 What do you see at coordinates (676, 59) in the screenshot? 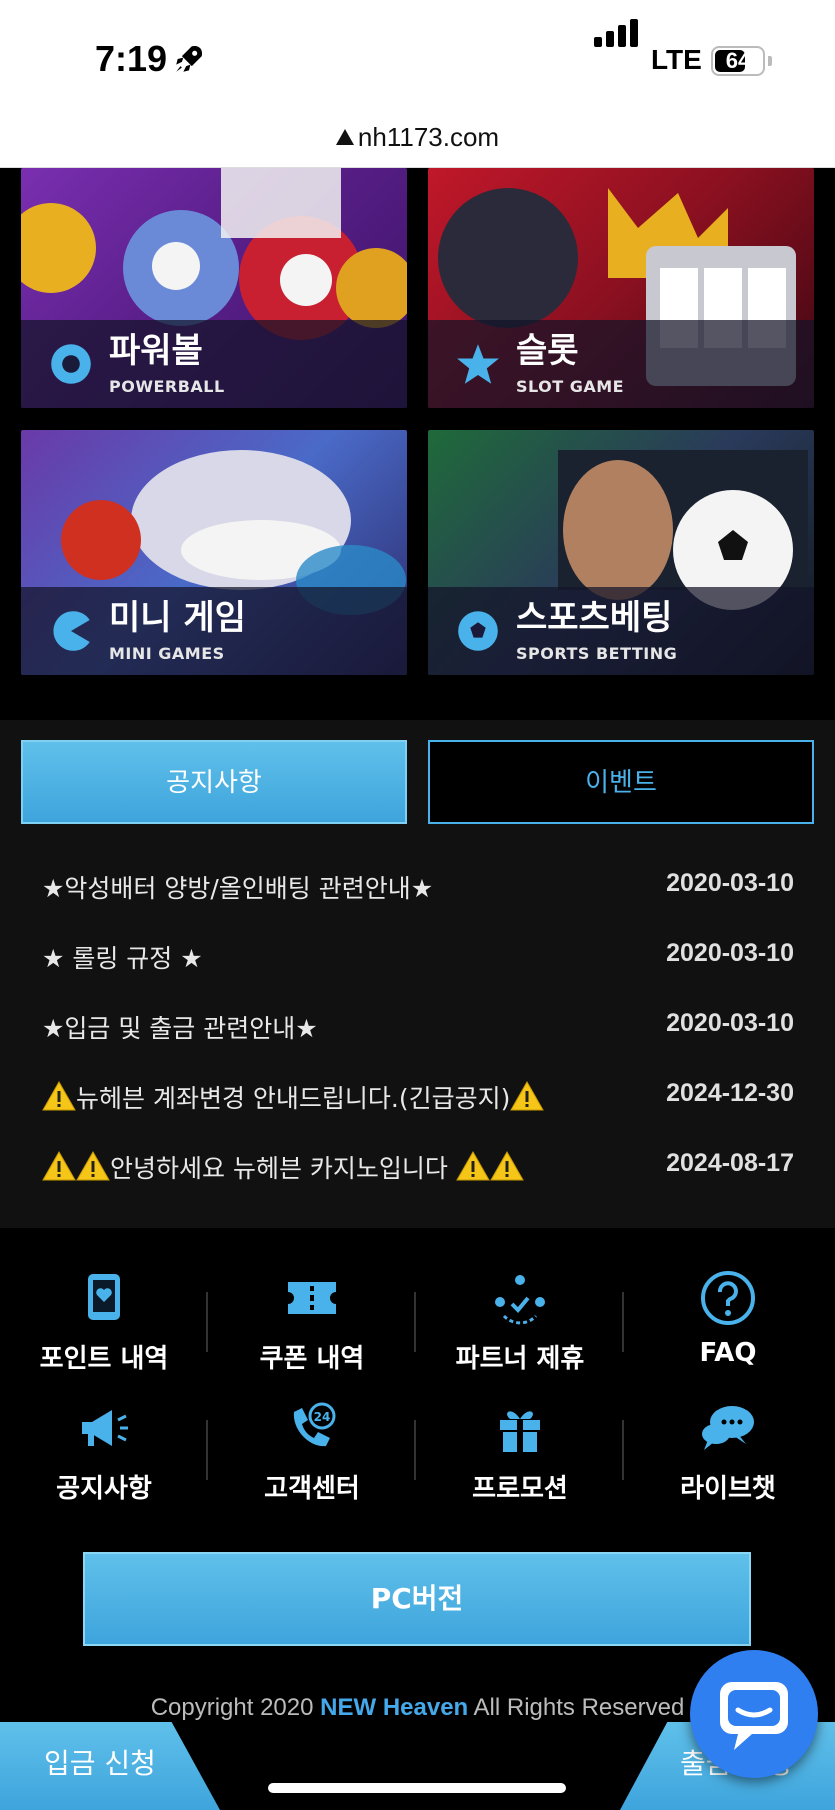
I see `network-label: LTE` at bounding box center [676, 59].